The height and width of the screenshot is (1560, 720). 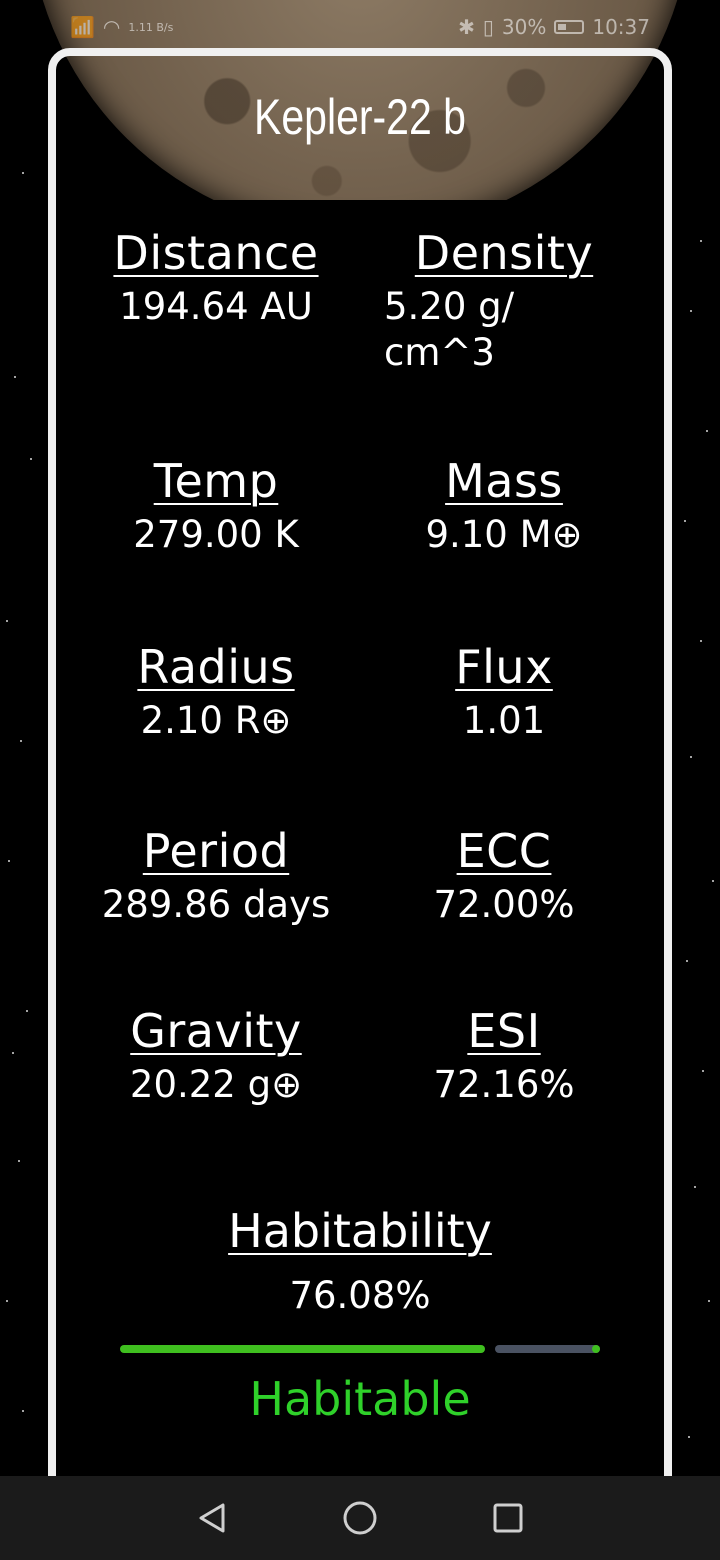 I want to click on habitability-label: Habitability, so click(x=360, y=1231).